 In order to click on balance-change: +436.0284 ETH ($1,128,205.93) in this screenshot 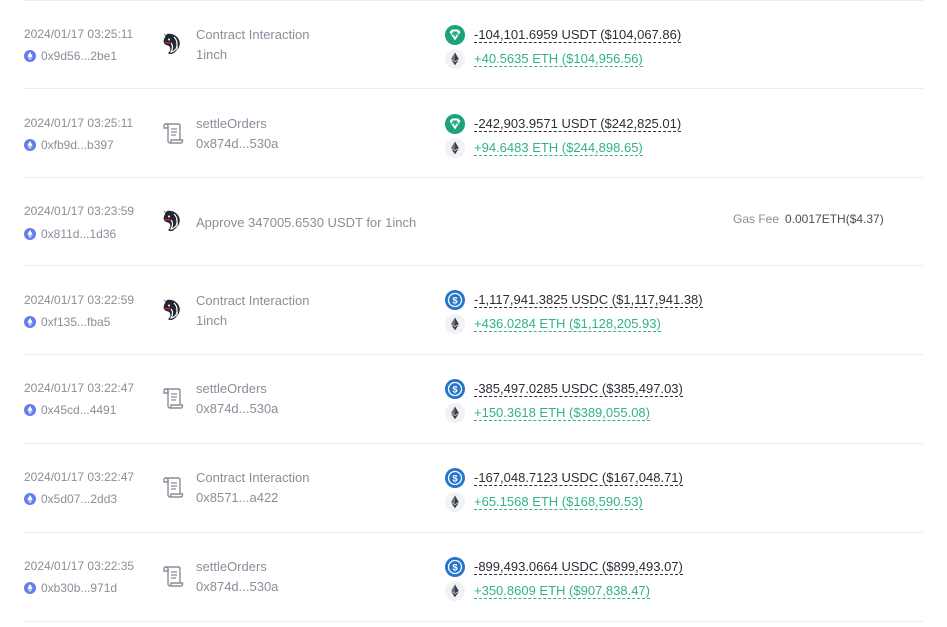, I will do `click(553, 324)`.